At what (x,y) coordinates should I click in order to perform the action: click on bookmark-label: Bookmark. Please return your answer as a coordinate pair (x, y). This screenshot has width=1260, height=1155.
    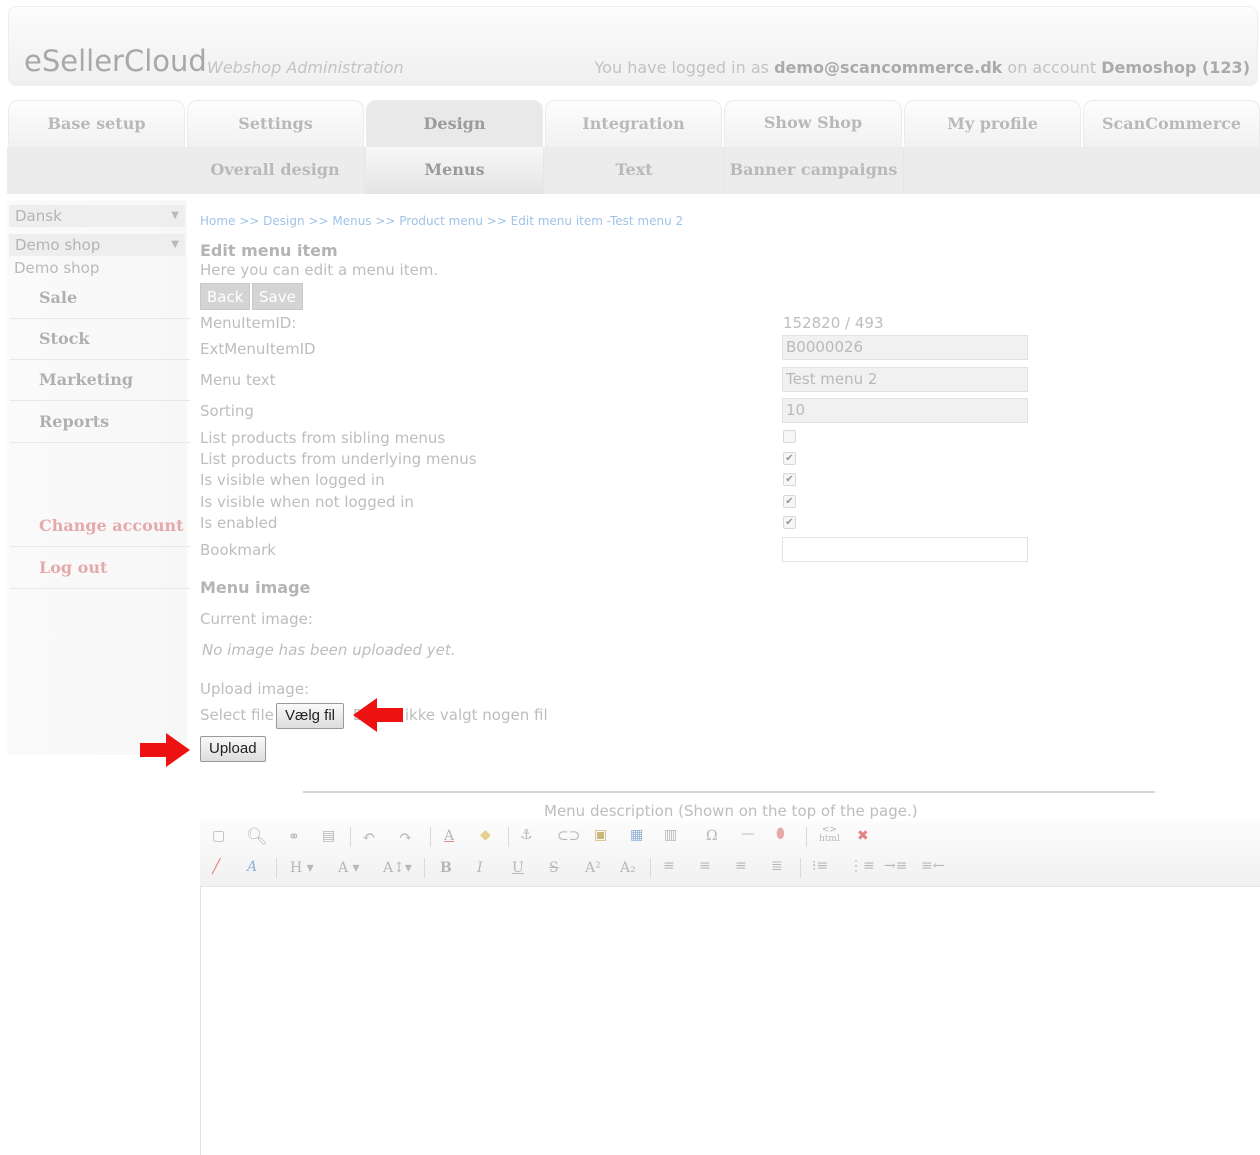
    Looking at the image, I should click on (238, 550).